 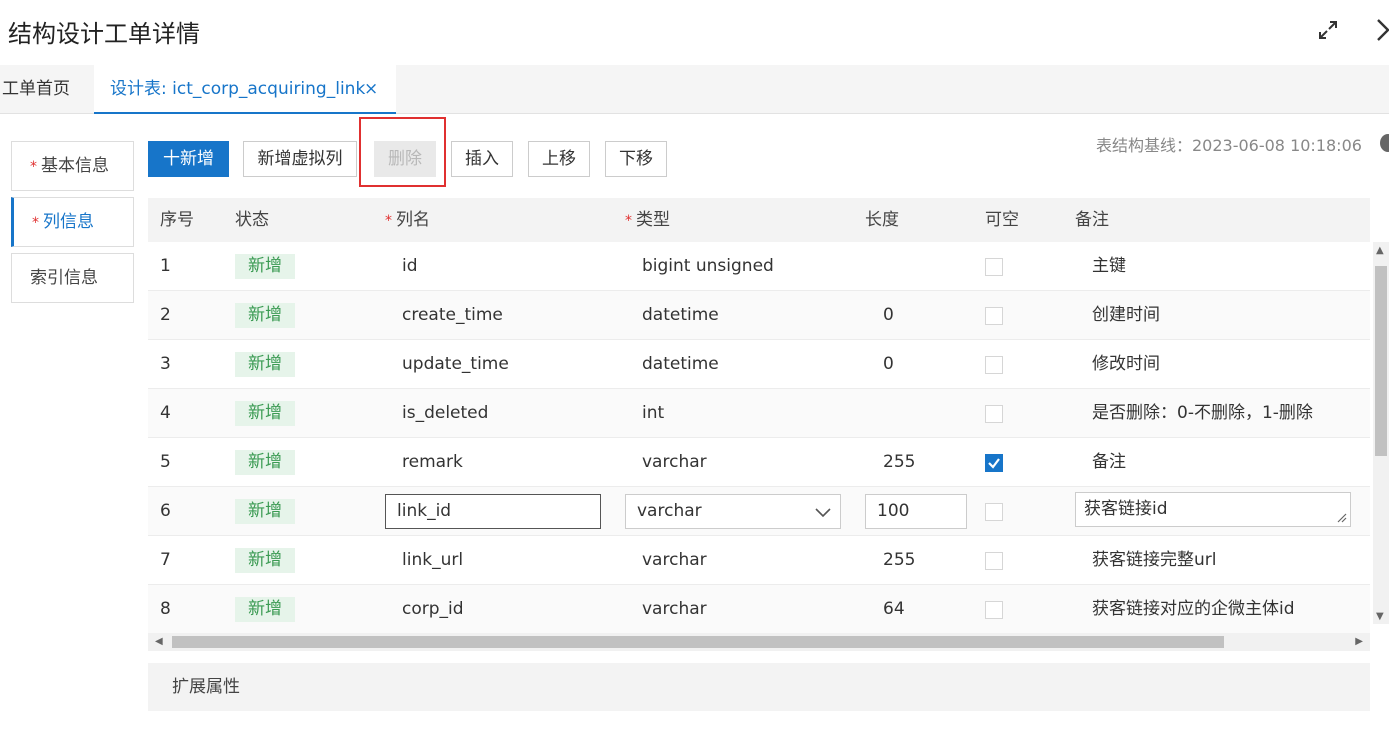 What do you see at coordinates (402, 152) in the screenshot?
I see `delete-highlight-box` at bounding box center [402, 152].